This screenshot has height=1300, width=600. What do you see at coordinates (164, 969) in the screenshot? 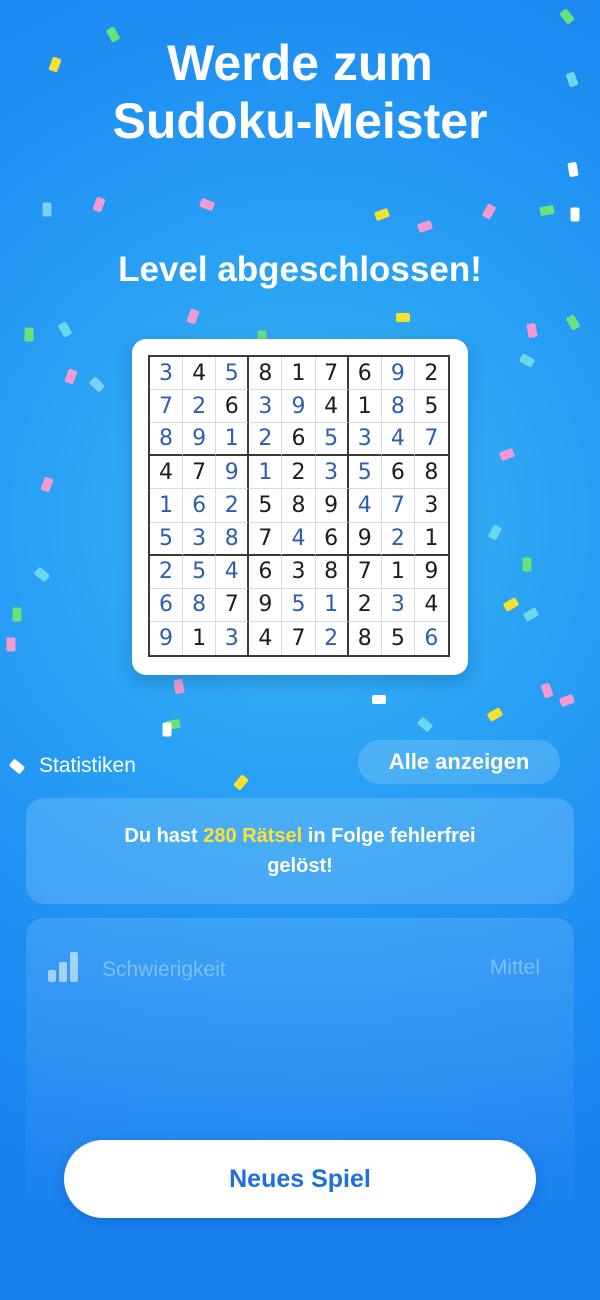
I see `difficulty-label: Schwierigkeit` at bounding box center [164, 969].